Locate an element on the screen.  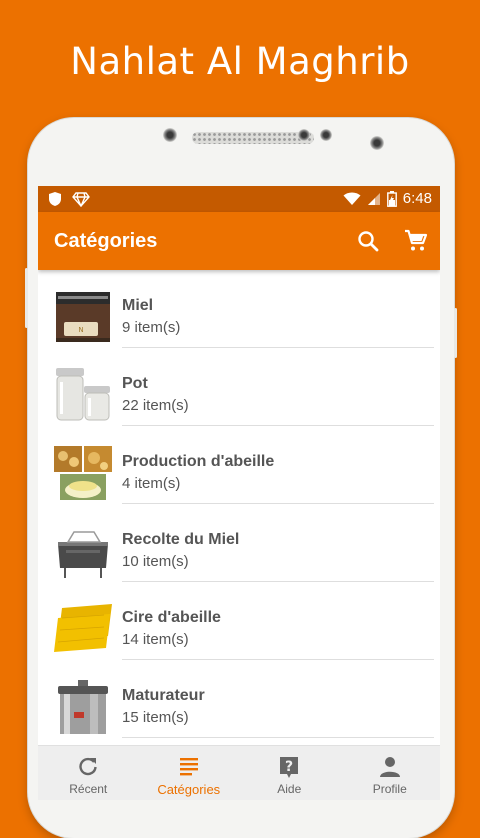
pot-thumbnail is located at coordinates (83, 395).